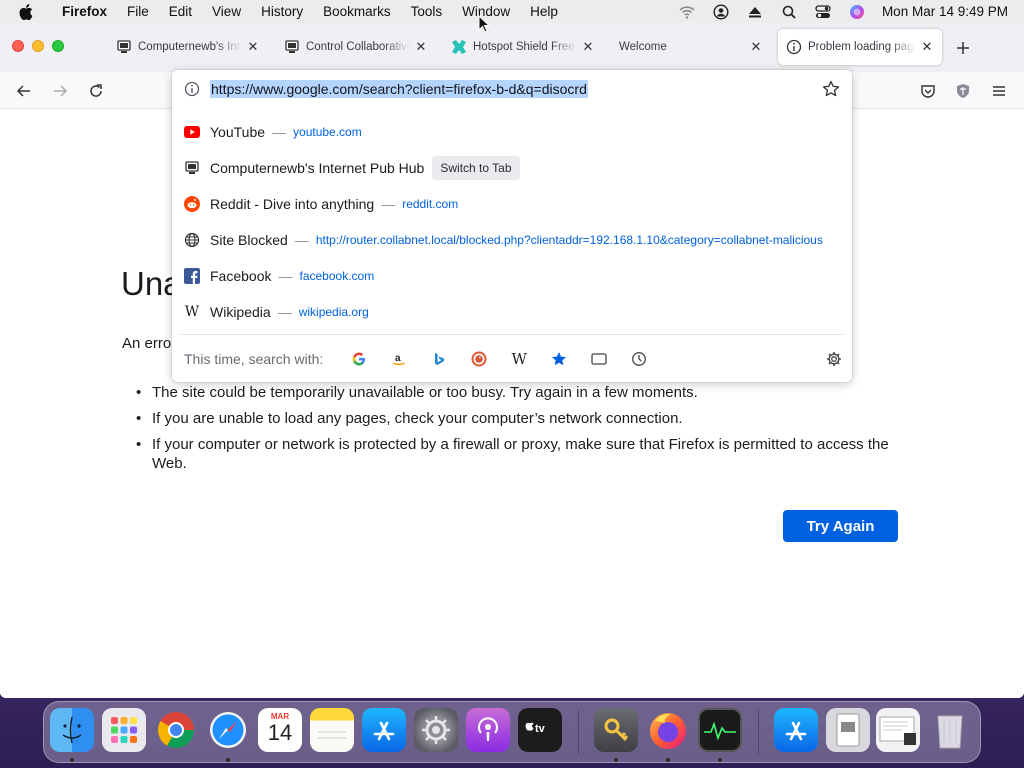 Image resolution: width=1024 pixels, height=768 pixels. What do you see at coordinates (192, 89) in the screenshot?
I see `site-info-icon` at bounding box center [192, 89].